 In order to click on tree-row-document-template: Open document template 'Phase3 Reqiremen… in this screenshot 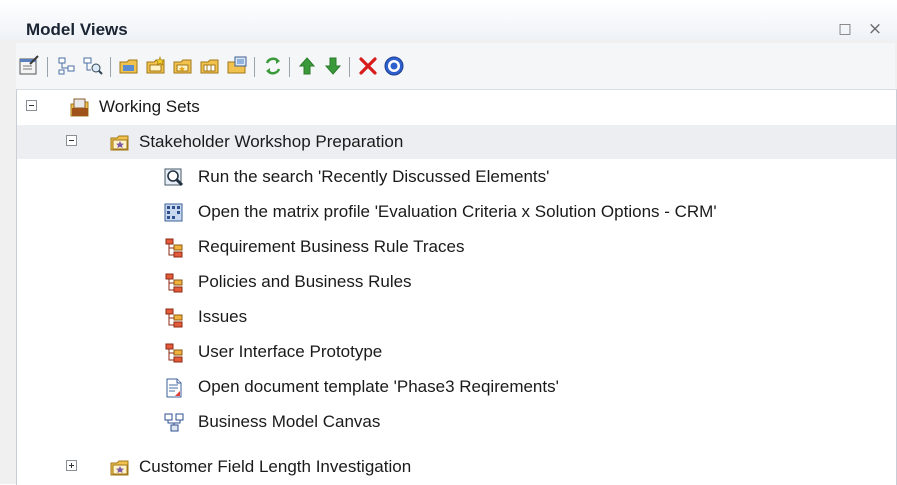, I will do `click(456, 387)`.